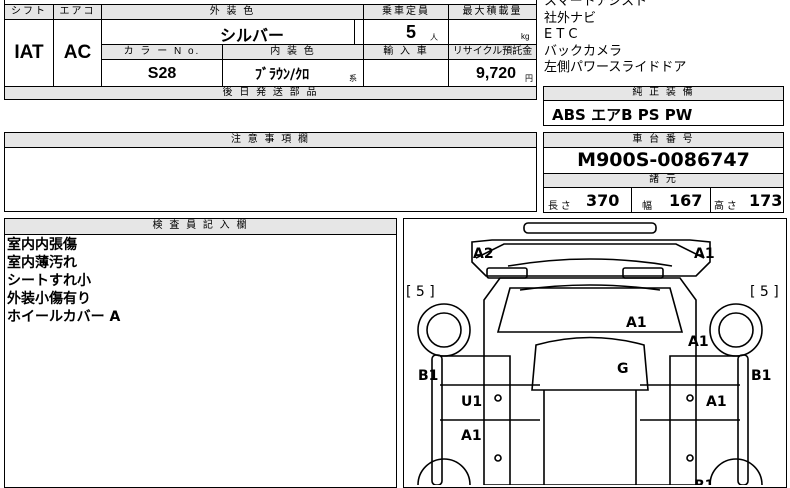  I want to click on height-label: 高 さ, so click(725, 206).